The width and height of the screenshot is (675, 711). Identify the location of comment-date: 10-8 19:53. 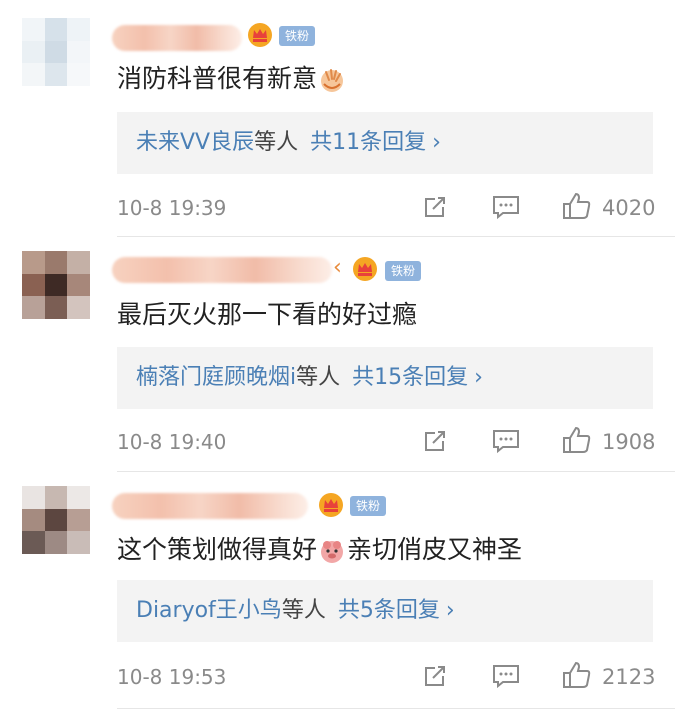
(172, 677).